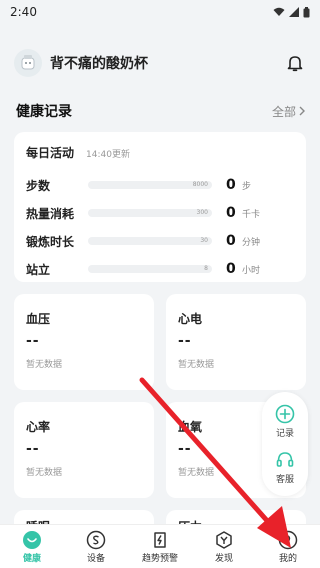 The image size is (320, 568). I want to click on signal-icon, so click(294, 12).